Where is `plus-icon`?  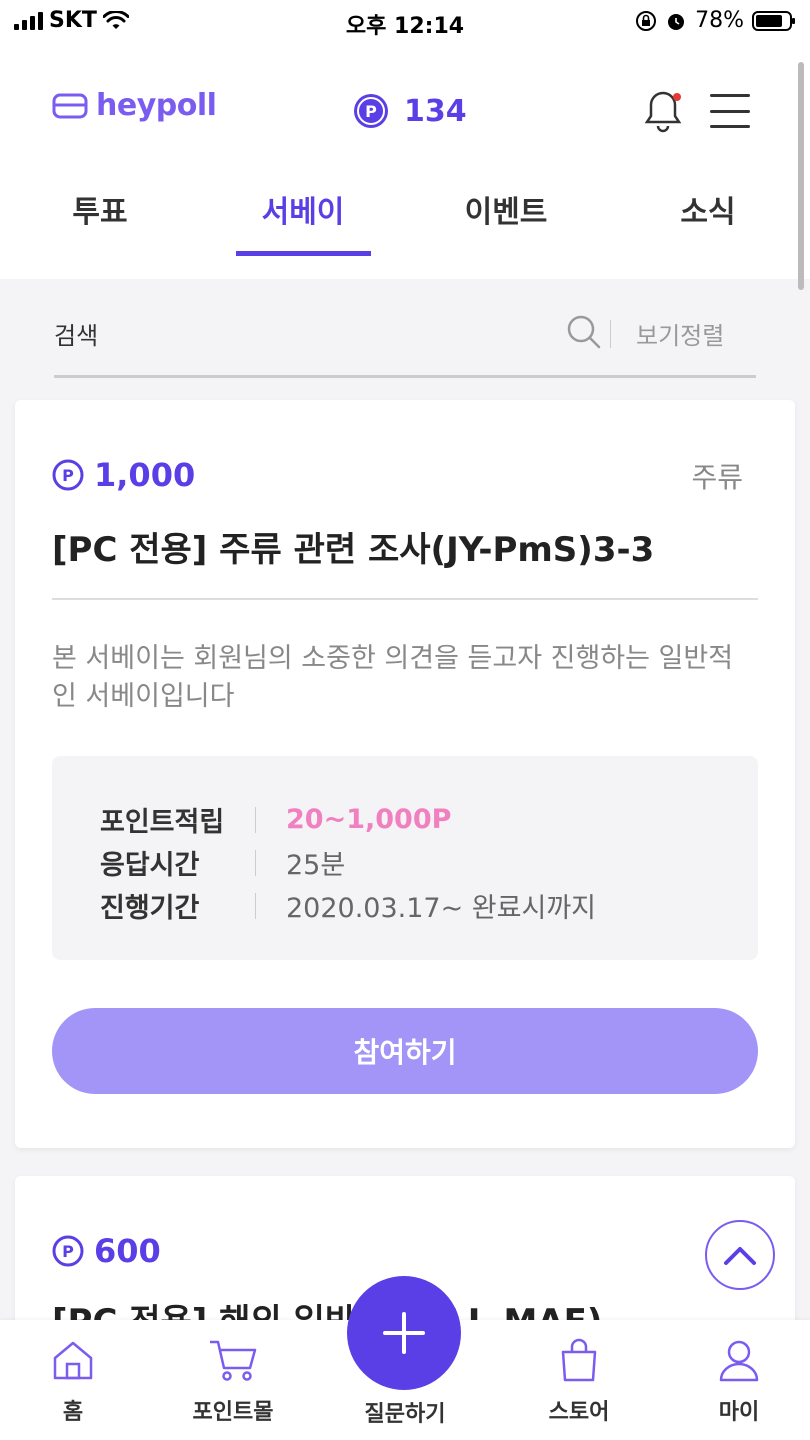
plus-icon is located at coordinates (404, 1333).